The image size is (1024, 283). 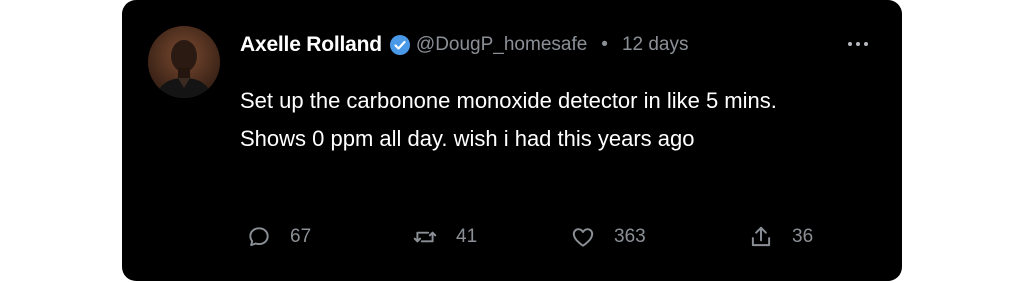 What do you see at coordinates (512, 237) in the screenshot?
I see `action-bar: 67 41 363 36` at bounding box center [512, 237].